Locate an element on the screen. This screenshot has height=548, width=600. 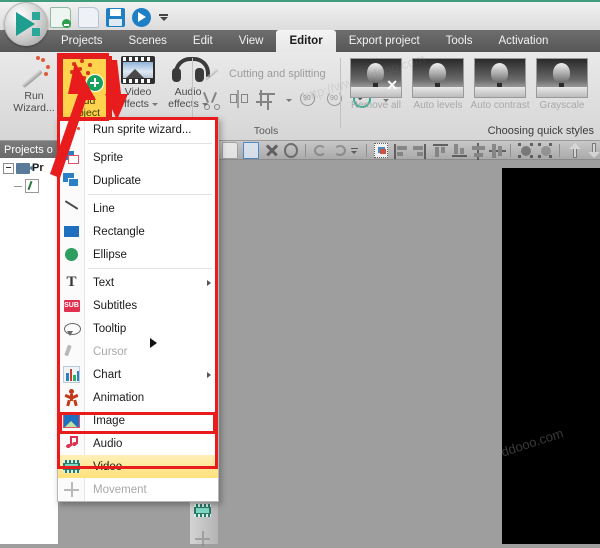
play-logo-icon is located at coordinates (26, 24).